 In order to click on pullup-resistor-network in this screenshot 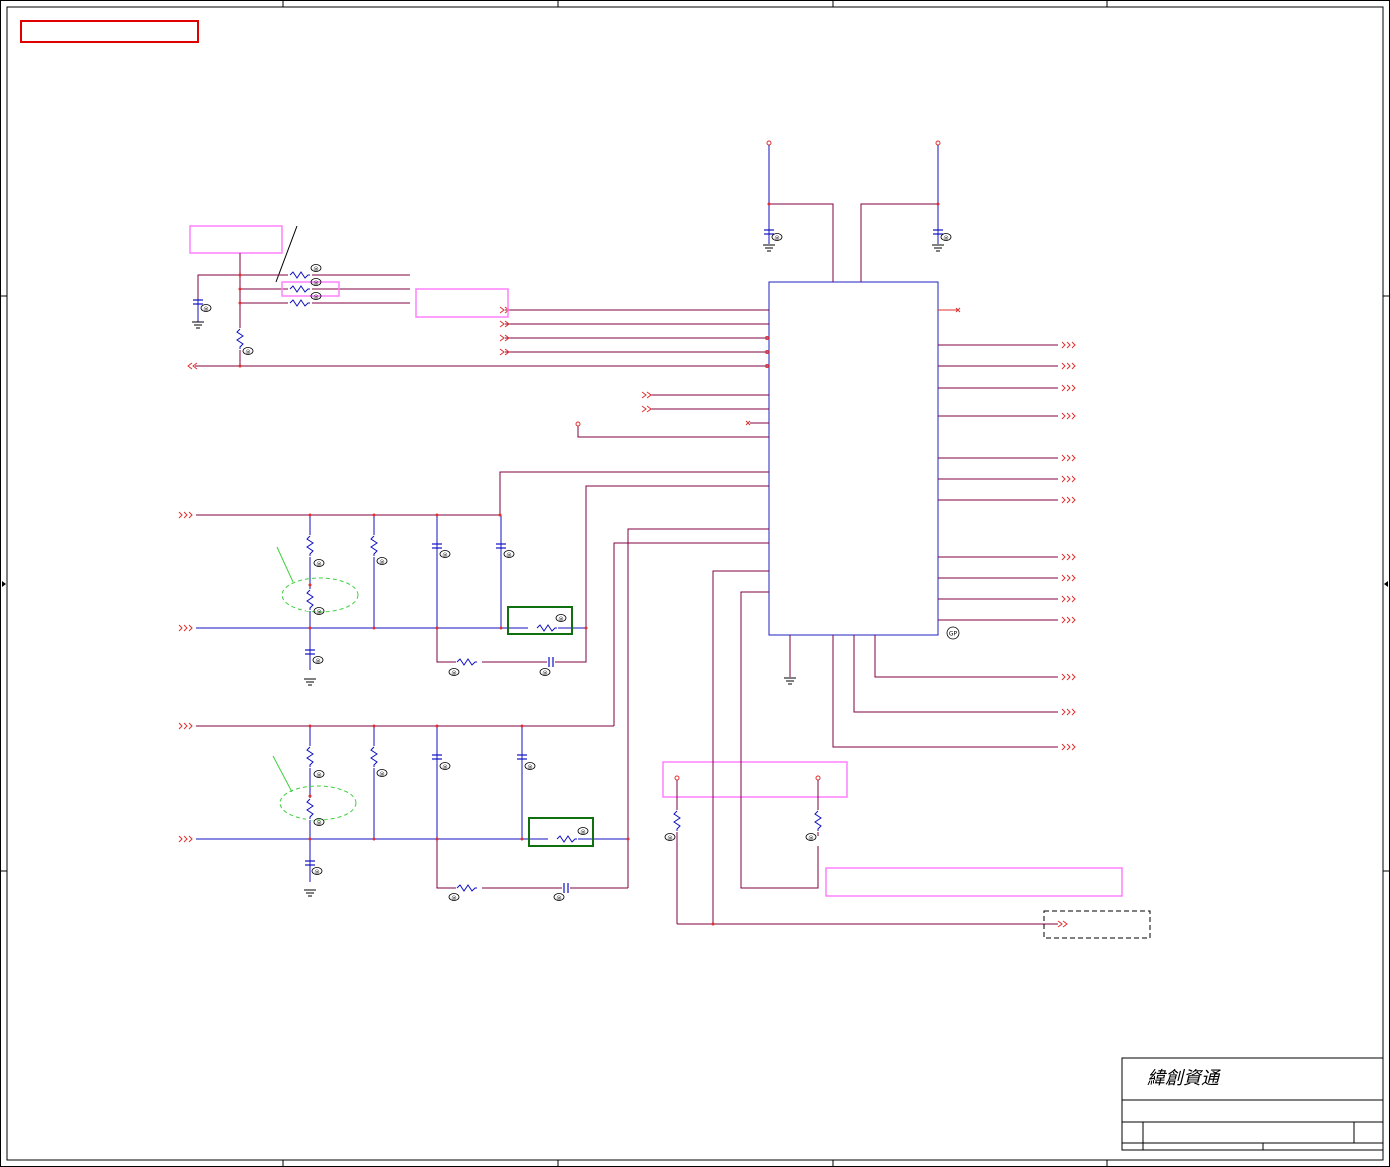, I will do `click(299, 296)`.